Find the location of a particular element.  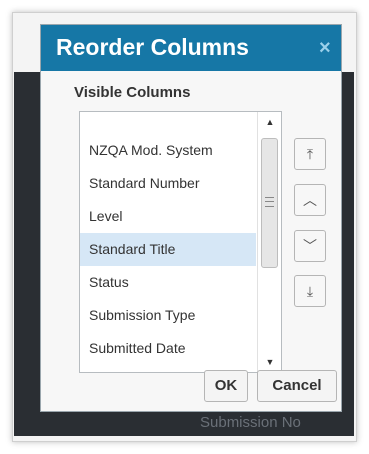

list-item: Standard Number is located at coordinates (168, 183).